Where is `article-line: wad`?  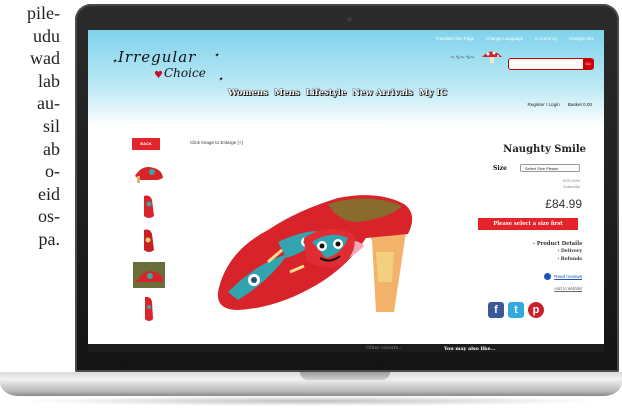 article-line: wad is located at coordinates (45, 58).